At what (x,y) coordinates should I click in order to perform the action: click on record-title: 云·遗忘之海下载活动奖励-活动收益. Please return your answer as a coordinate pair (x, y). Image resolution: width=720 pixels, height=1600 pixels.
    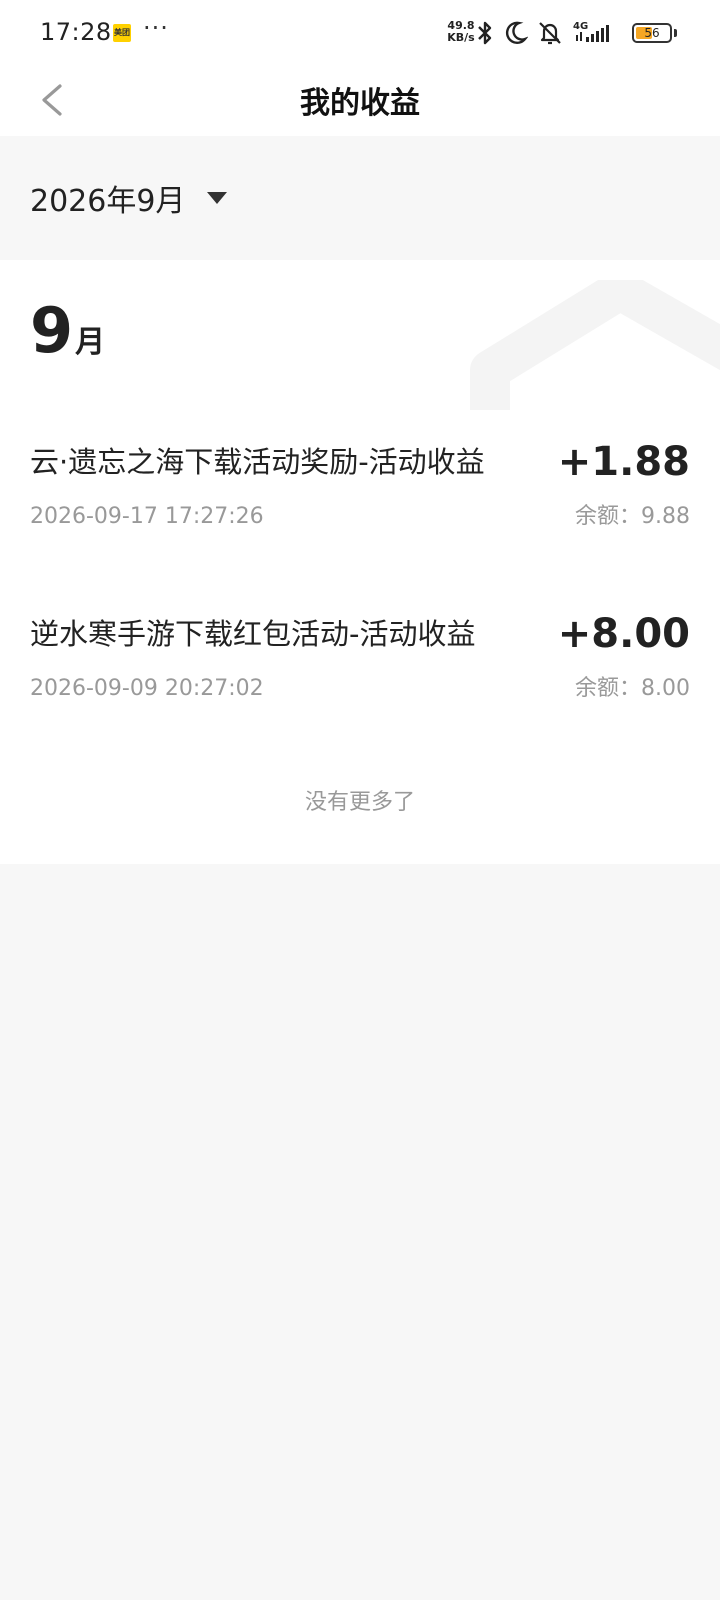
    Looking at the image, I should click on (257, 462).